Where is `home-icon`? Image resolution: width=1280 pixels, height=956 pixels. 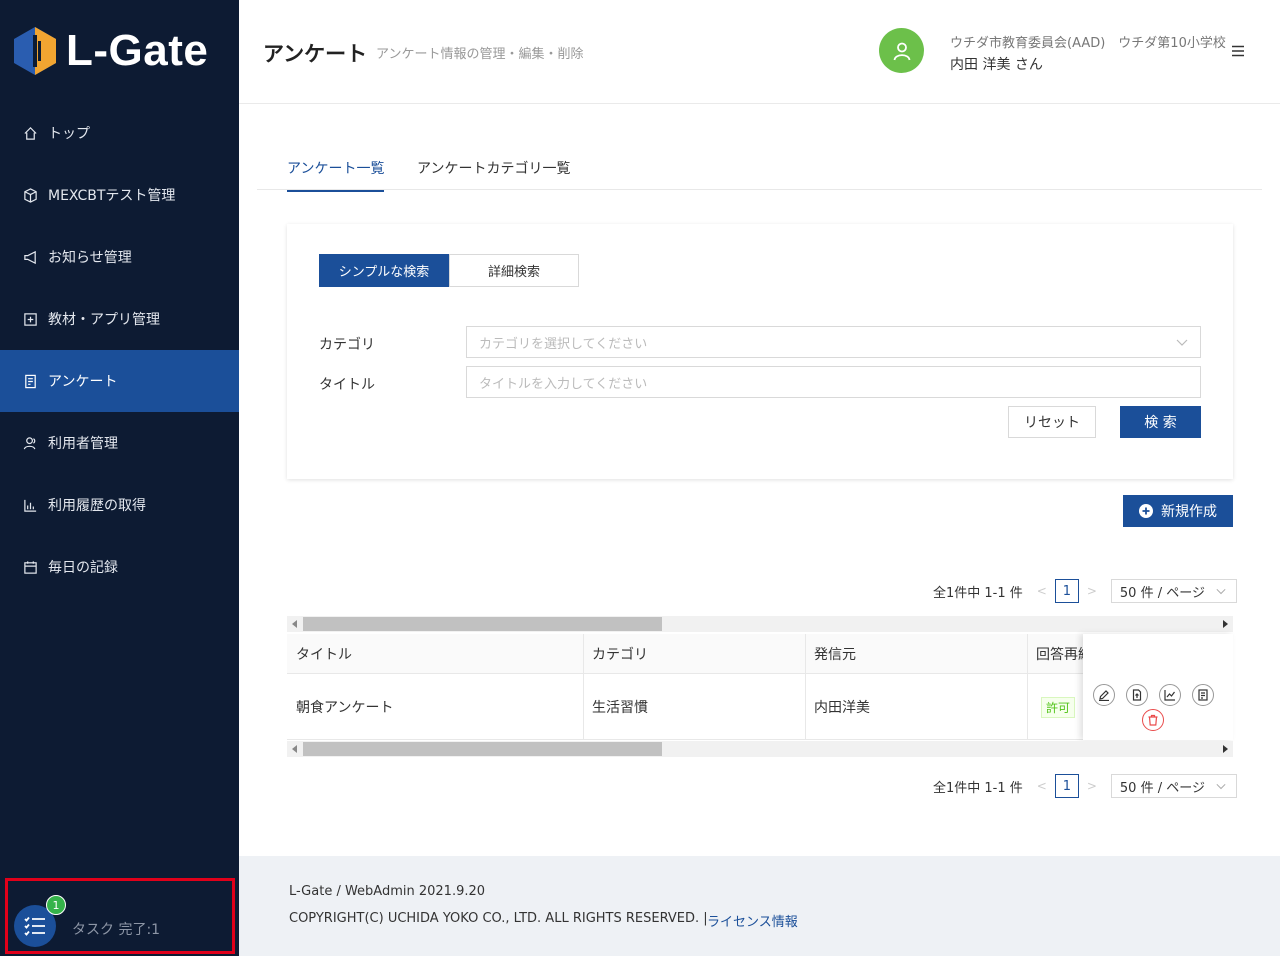 home-icon is located at coordinates (30, 133).